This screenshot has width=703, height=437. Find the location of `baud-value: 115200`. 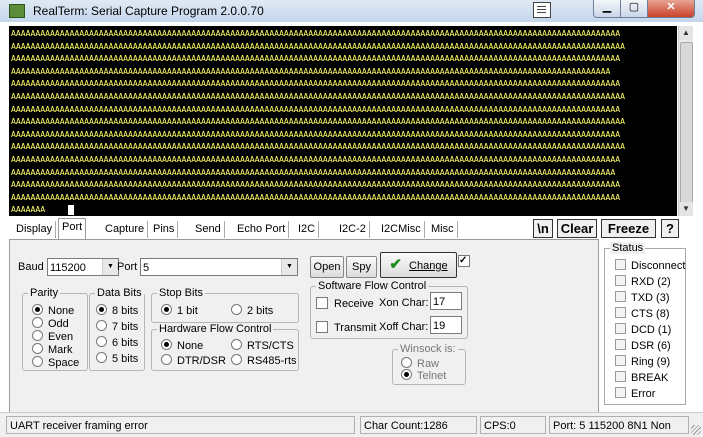

baud-value: 115200 is located at coordinates (68, 268).